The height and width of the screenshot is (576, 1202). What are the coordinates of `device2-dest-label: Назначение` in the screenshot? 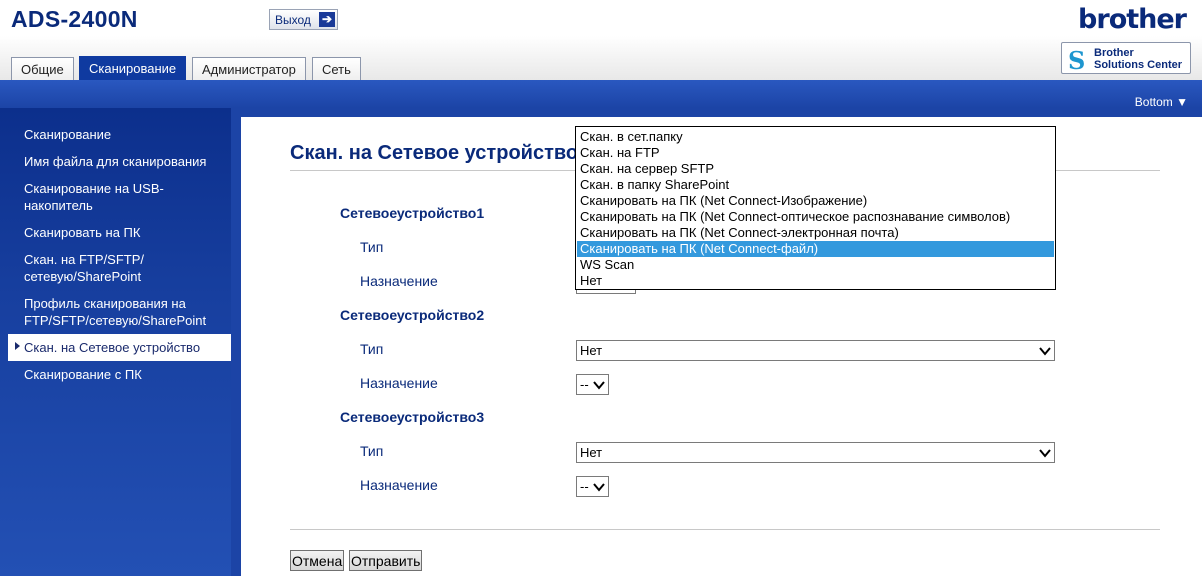 It's located at (399, 383).